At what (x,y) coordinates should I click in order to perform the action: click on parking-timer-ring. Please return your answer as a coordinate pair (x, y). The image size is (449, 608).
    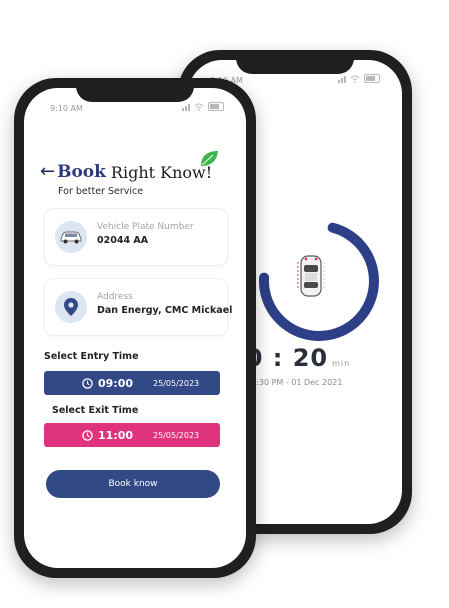
    Looking at the image, I should click on (319, 281).